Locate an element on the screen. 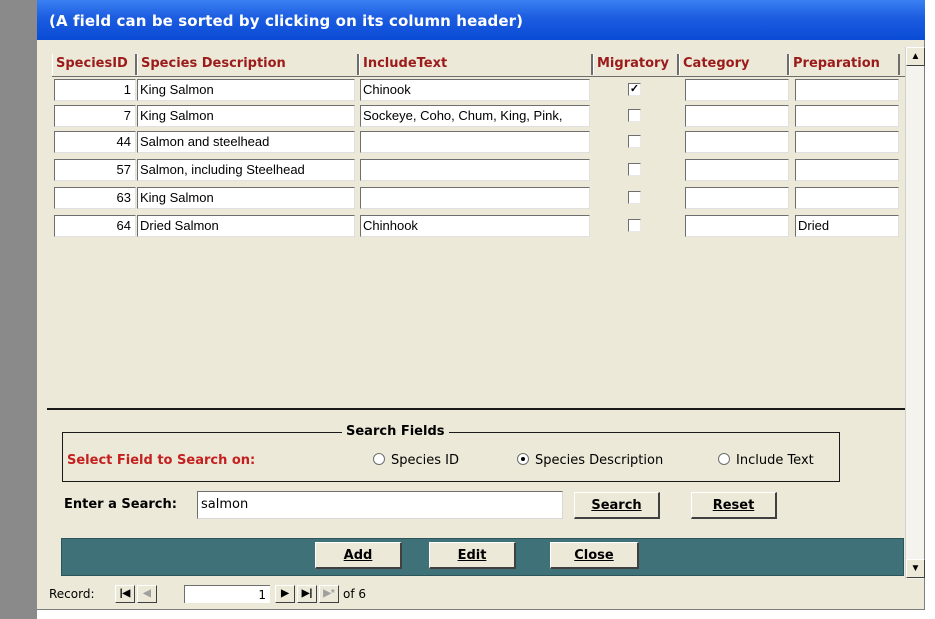  last-record-icon: ▶| is located at coordinates (307, 594).